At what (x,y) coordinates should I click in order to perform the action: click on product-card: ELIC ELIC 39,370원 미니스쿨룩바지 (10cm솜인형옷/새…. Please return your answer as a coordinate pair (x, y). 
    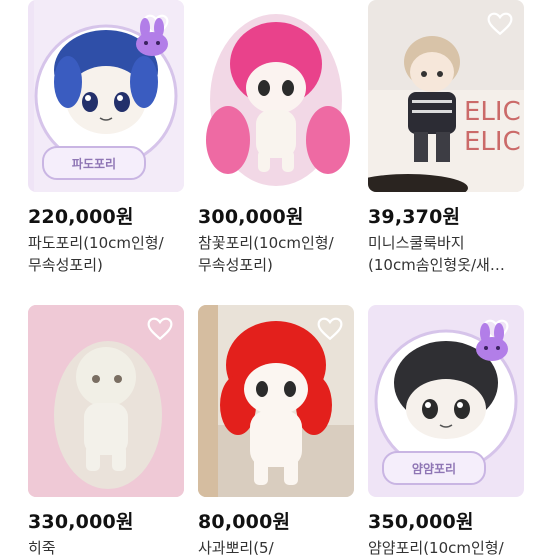
    Looking at the image, I should click on (446, 137).